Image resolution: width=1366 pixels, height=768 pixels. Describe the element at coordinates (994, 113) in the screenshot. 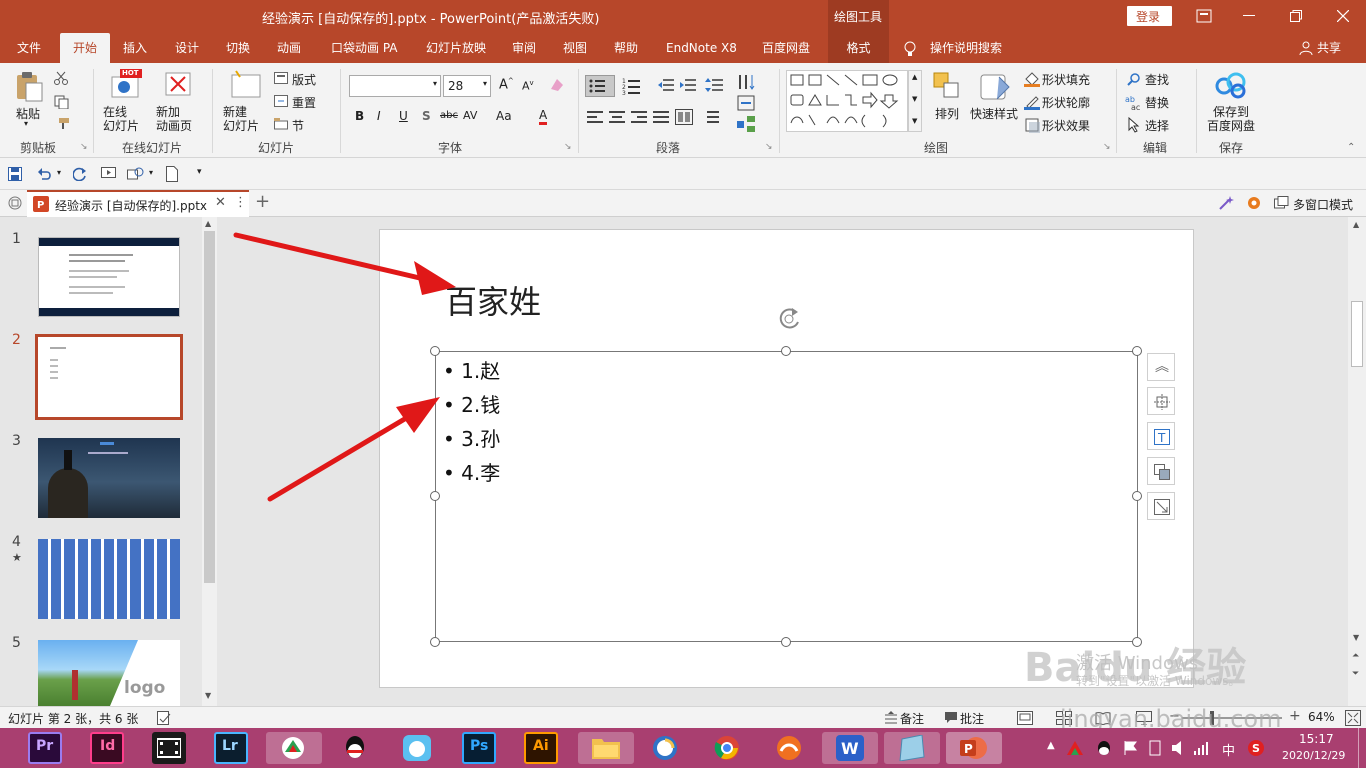

I see `quick-styles-label: 快速样式` at that location.